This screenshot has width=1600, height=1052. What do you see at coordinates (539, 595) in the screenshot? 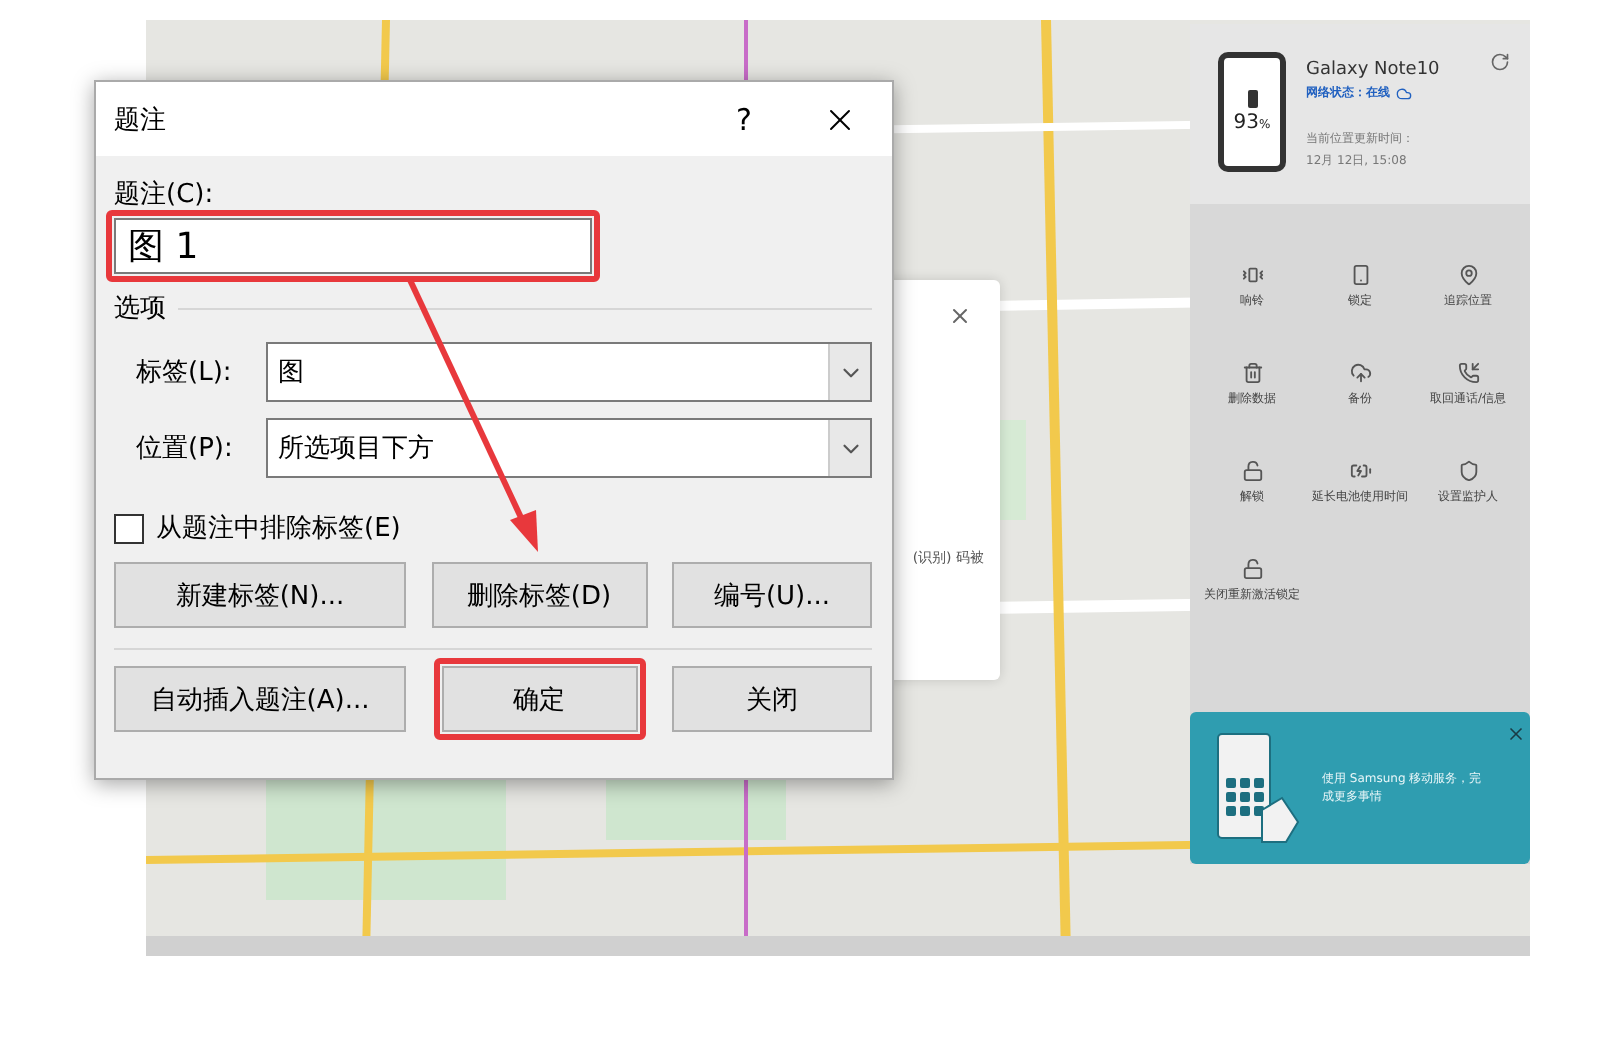
I see `dialog-button: 删除标签(D)` at bounding box center [539, 595].